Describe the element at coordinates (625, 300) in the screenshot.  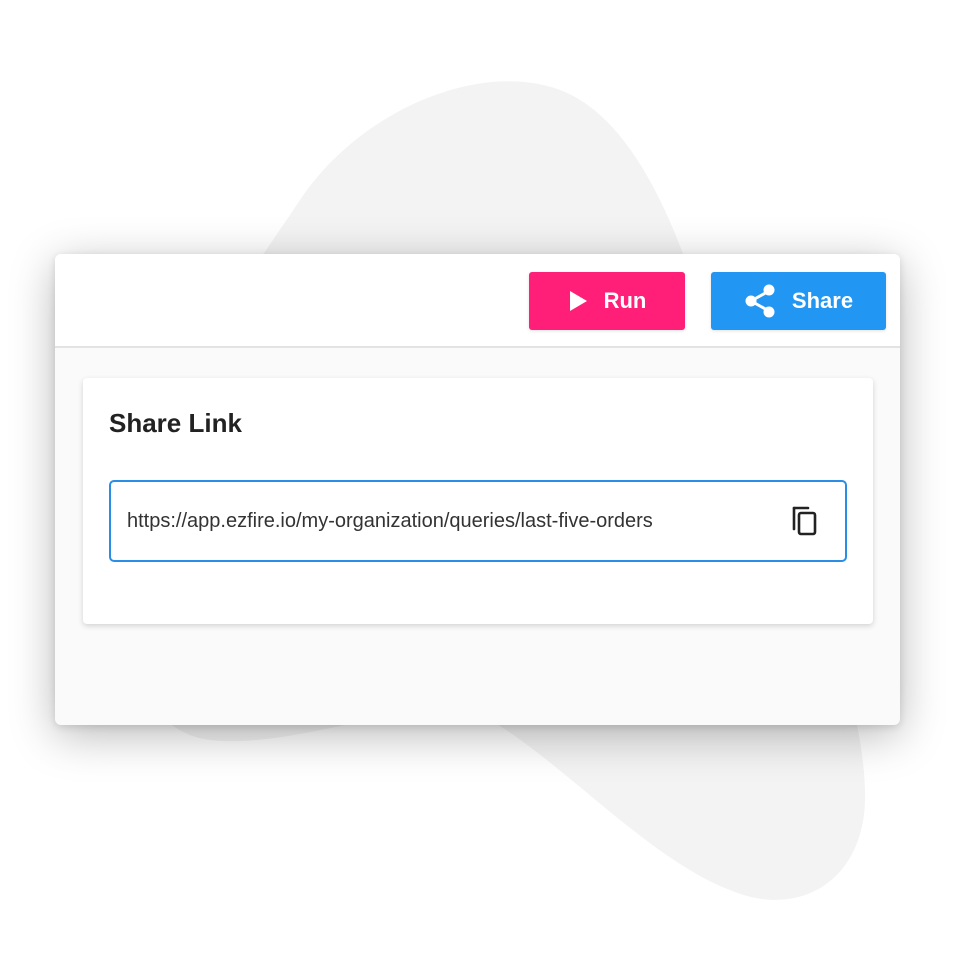
I see `run-button-label: Run` at that location.